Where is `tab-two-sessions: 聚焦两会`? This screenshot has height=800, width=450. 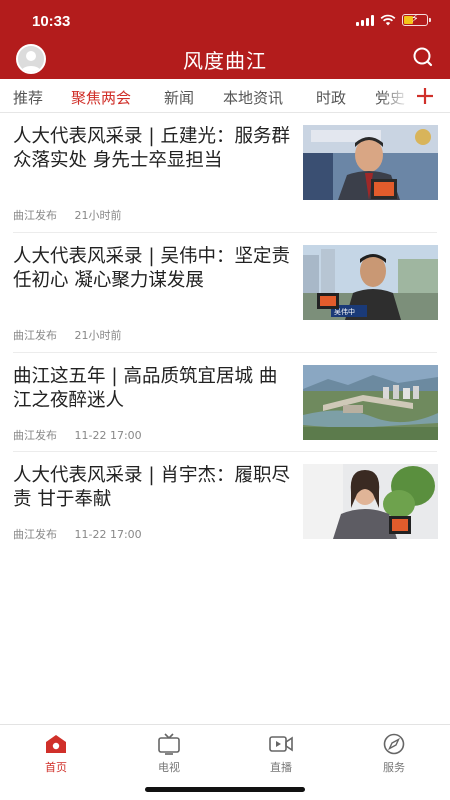
tab-two-sessions: 聚焦两会 is located at coordinates (101, 97).